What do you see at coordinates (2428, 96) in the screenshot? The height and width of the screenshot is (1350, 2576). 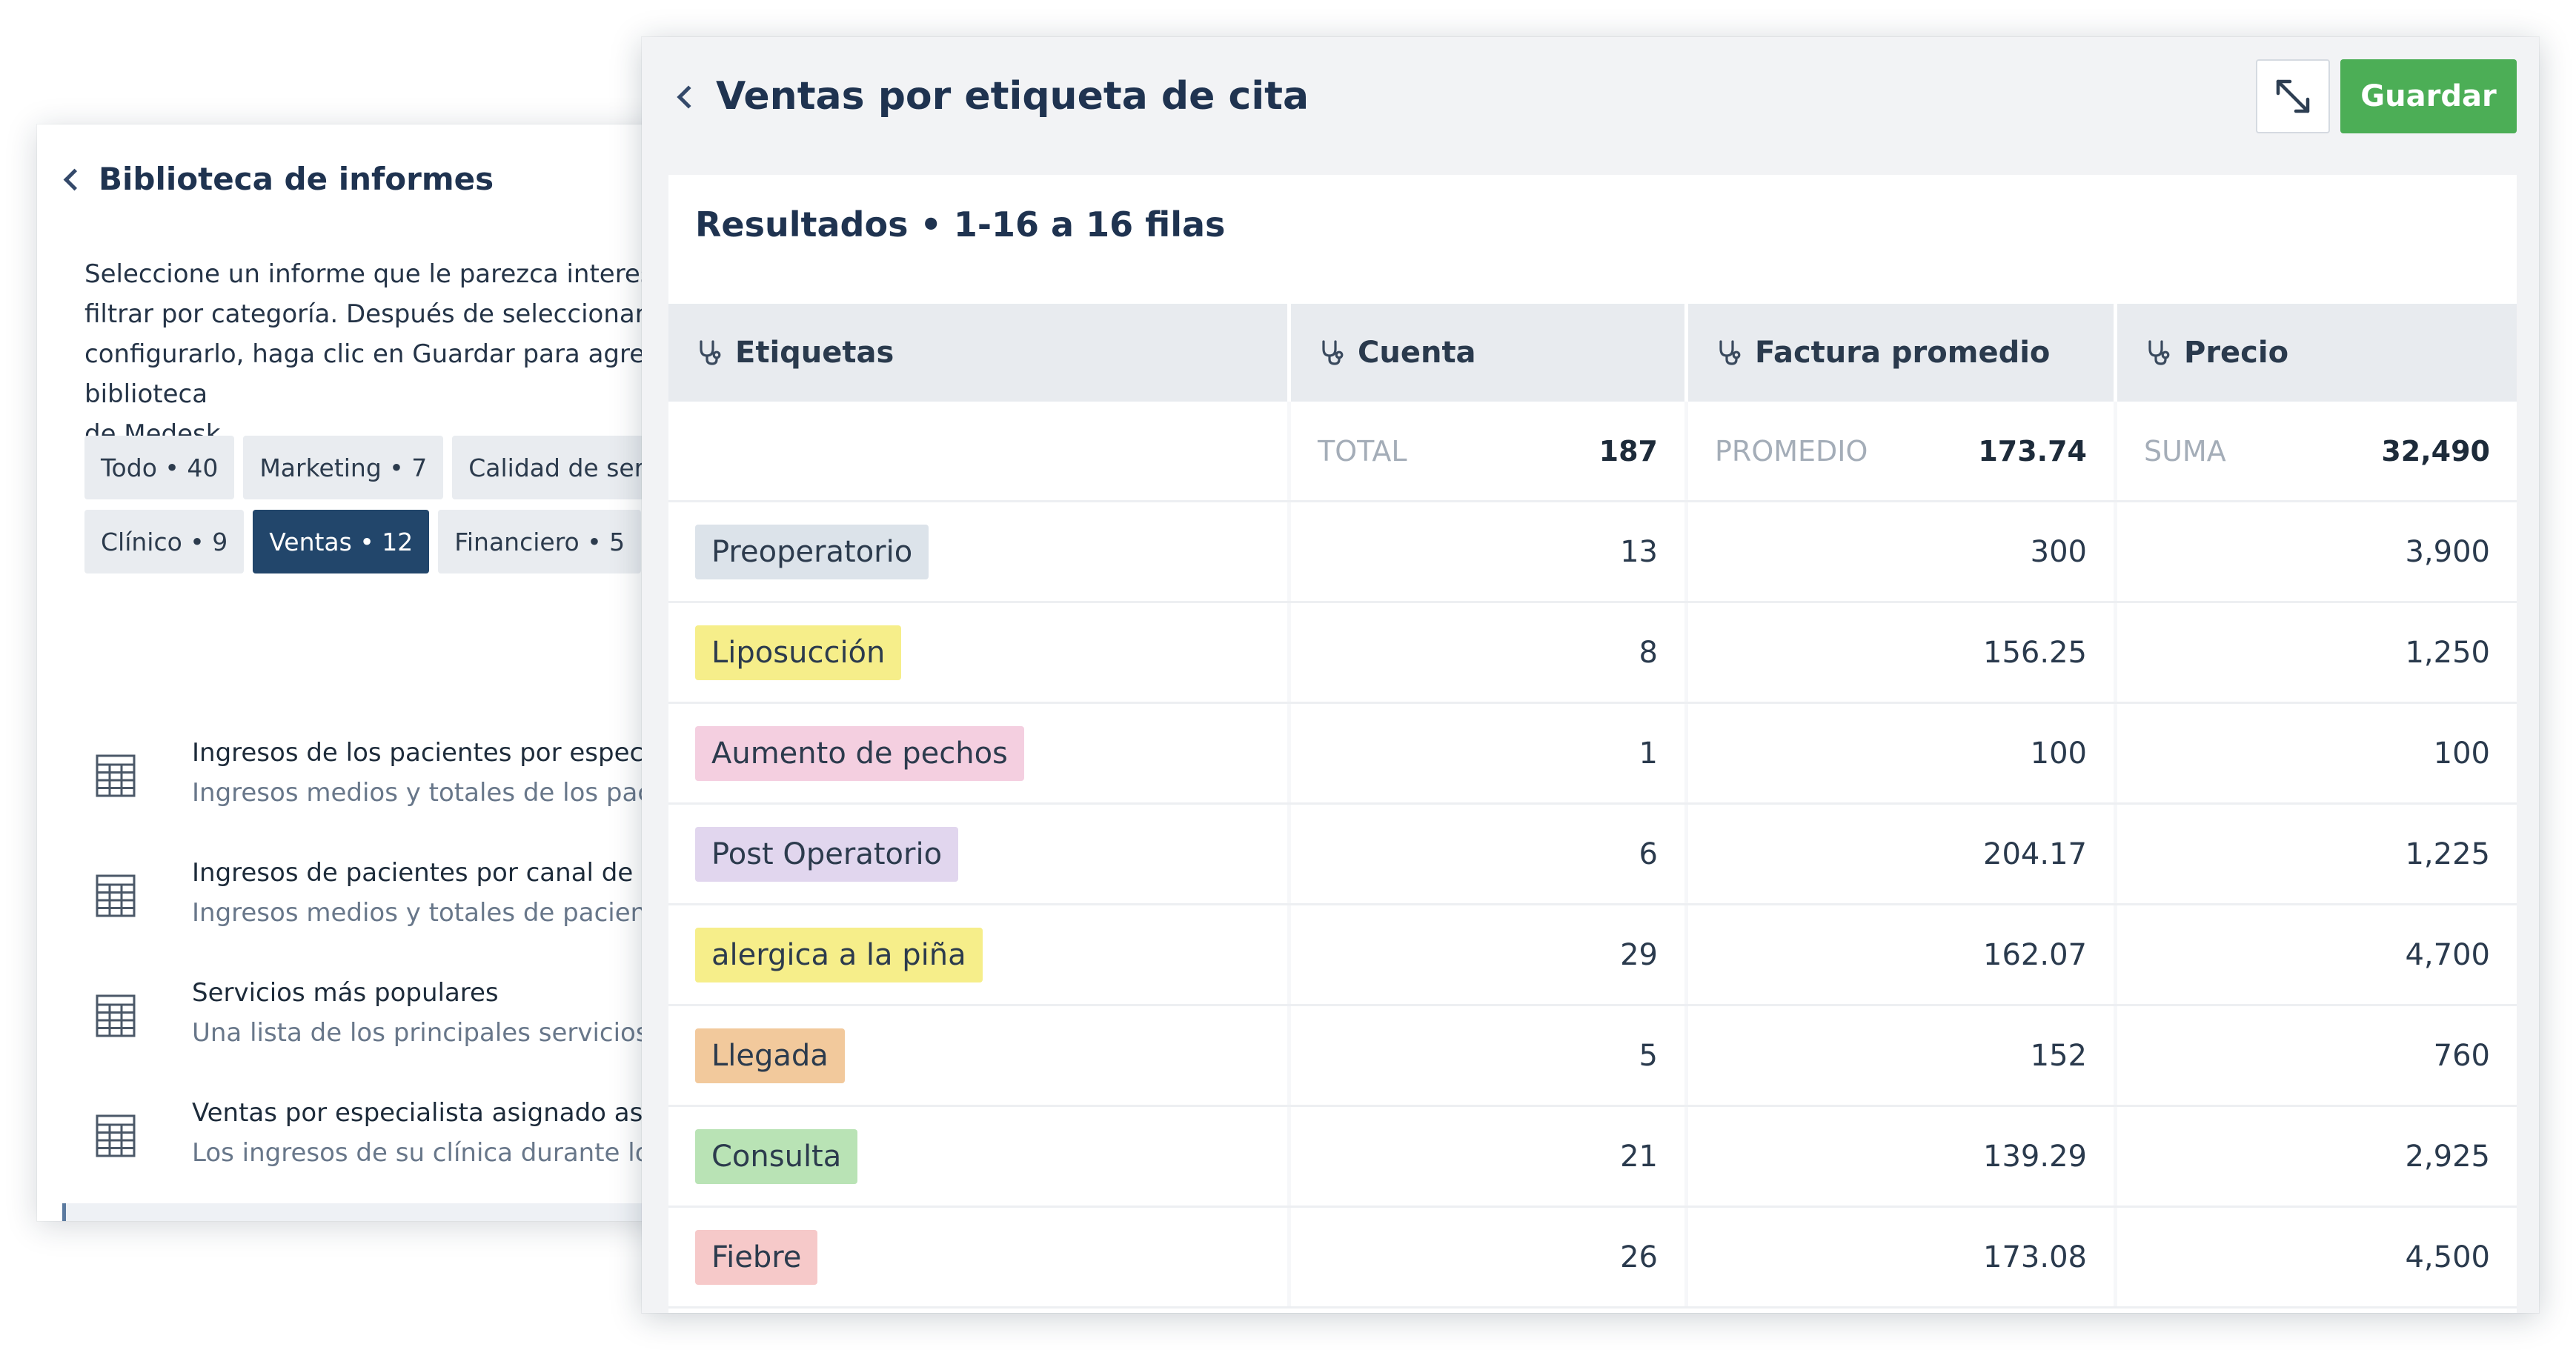 I see `save-button: Guardar` at bounding box center [2428, 96].